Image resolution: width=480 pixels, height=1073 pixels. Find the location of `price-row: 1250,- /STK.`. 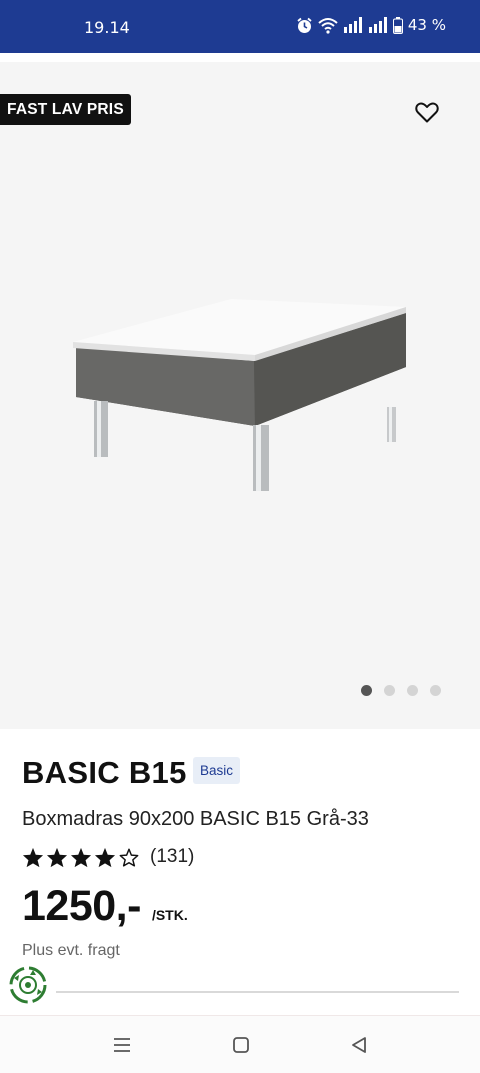

price-row: 1250,- /STK. is located at coordinates (105, 906).